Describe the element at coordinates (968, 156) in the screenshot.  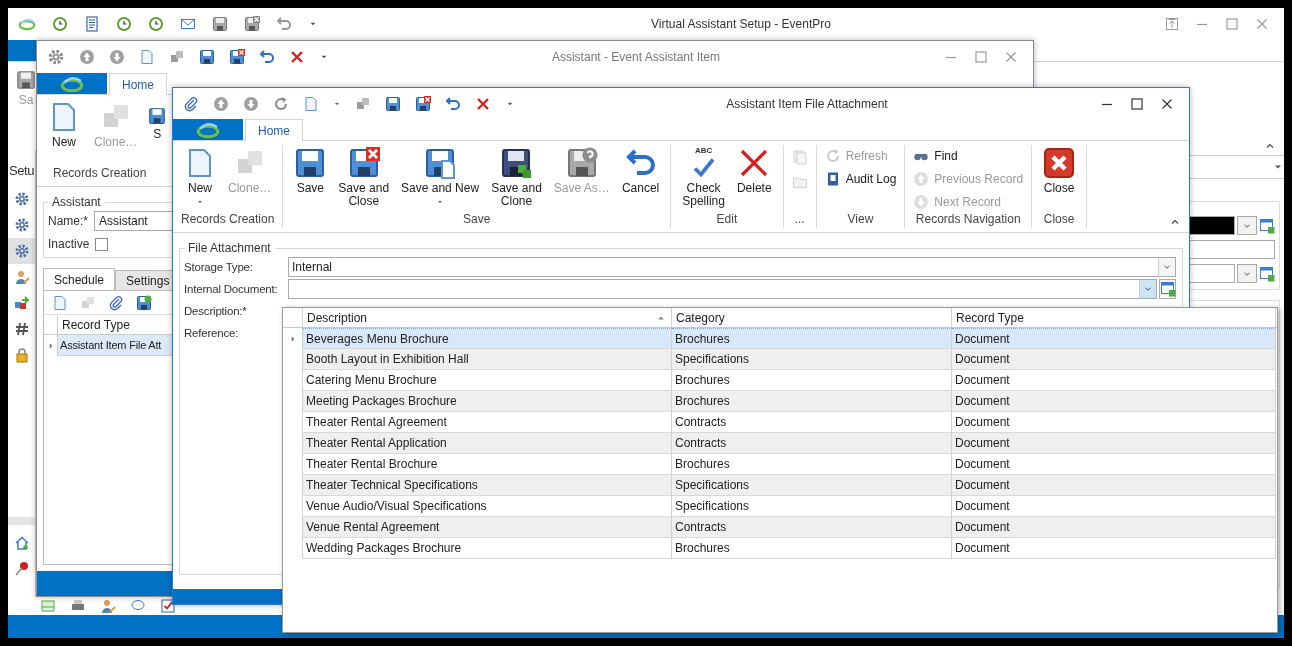
I see `ribbon-button: Find` at that location.